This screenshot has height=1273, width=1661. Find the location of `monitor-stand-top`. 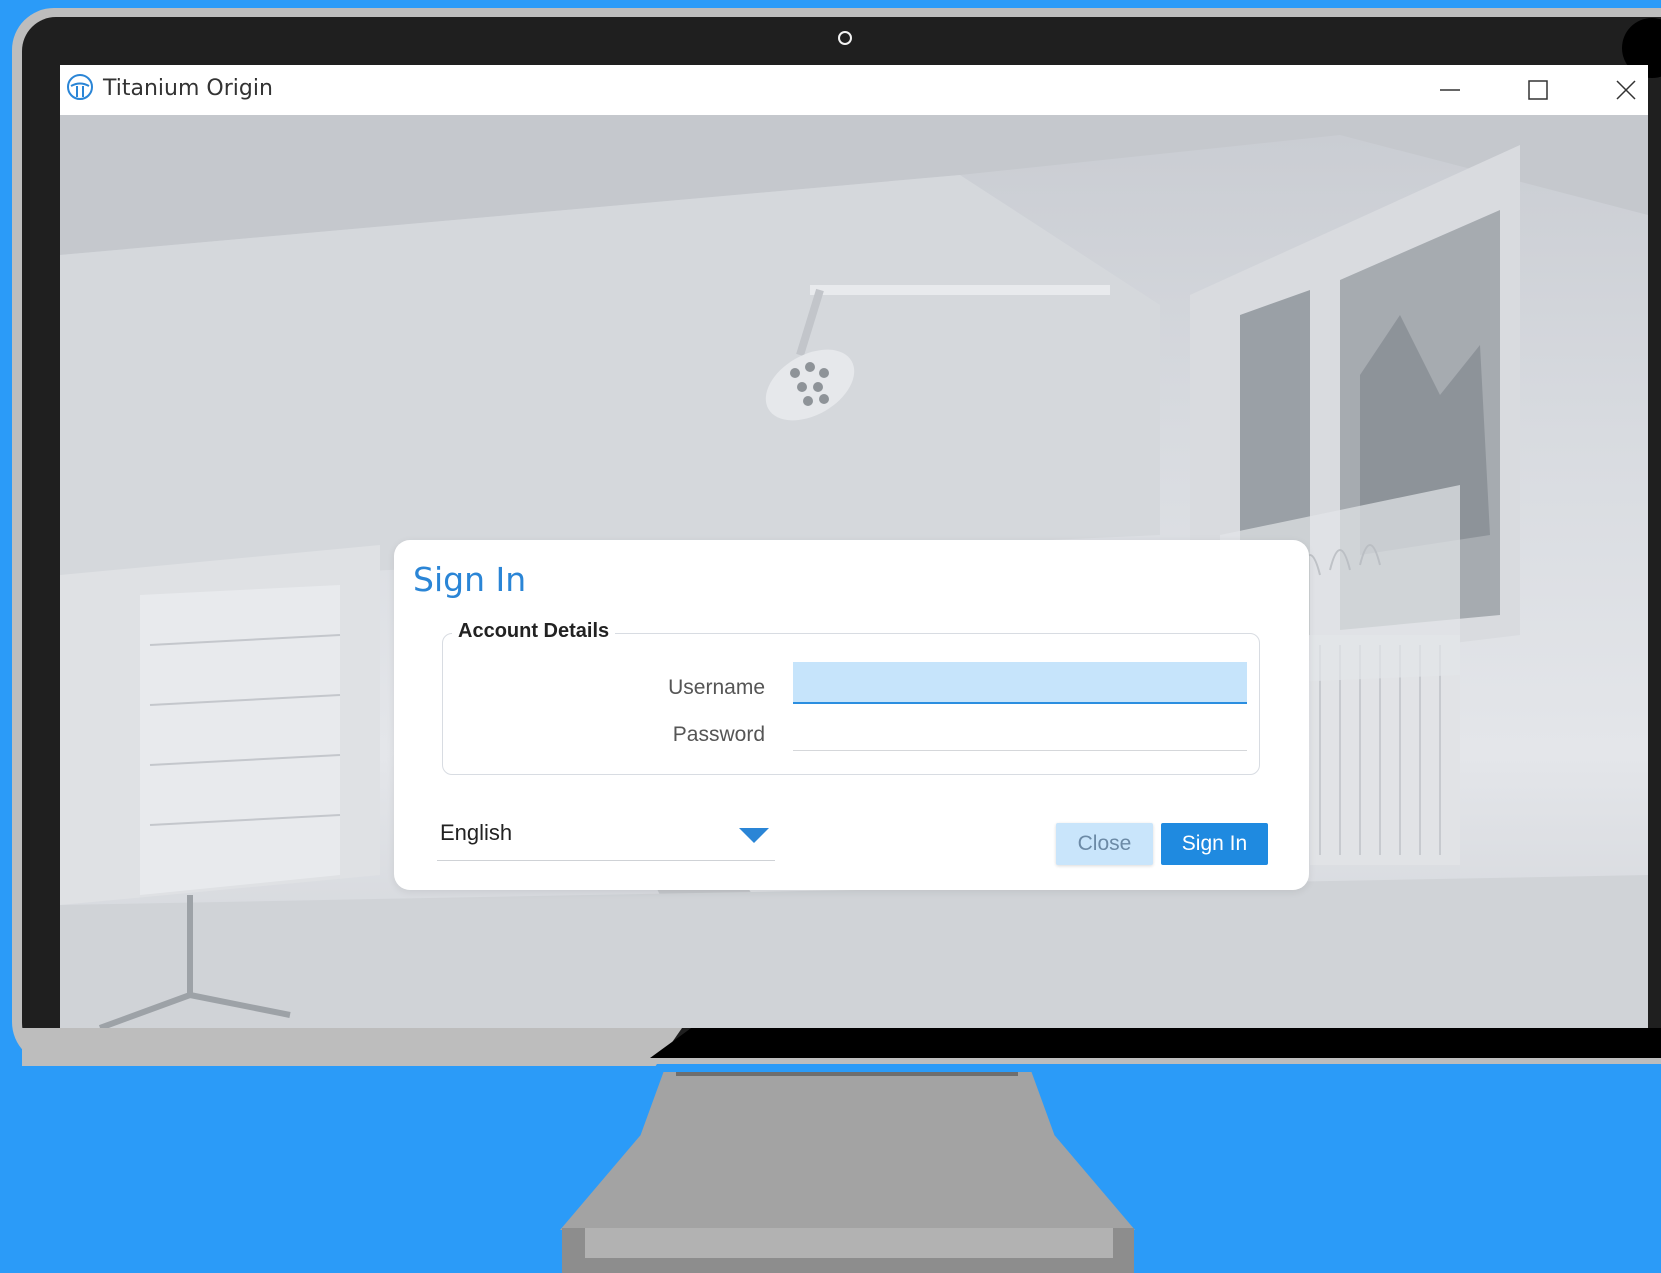

monitor-stand-top is located at coordinates (847, 1074).